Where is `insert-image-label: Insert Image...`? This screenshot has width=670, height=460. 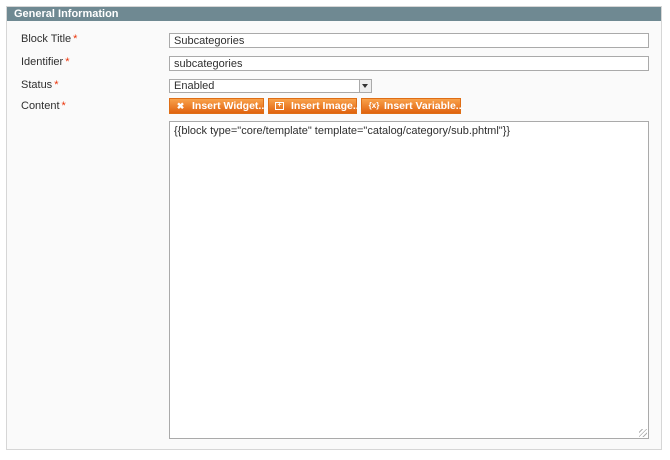
insert-image-label: Insert Image... is located at coordinates (326, 106).